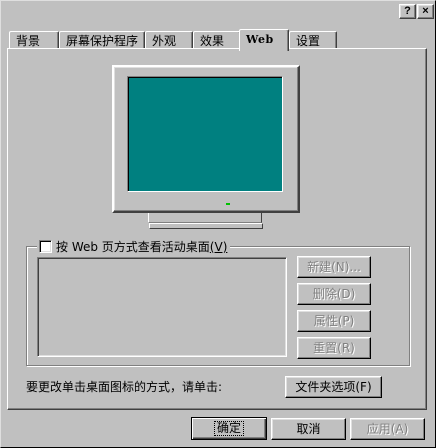  Describe the element at coordinates (45, 246) in the screenshot. I see `active-desktop-checkbox` at that location.